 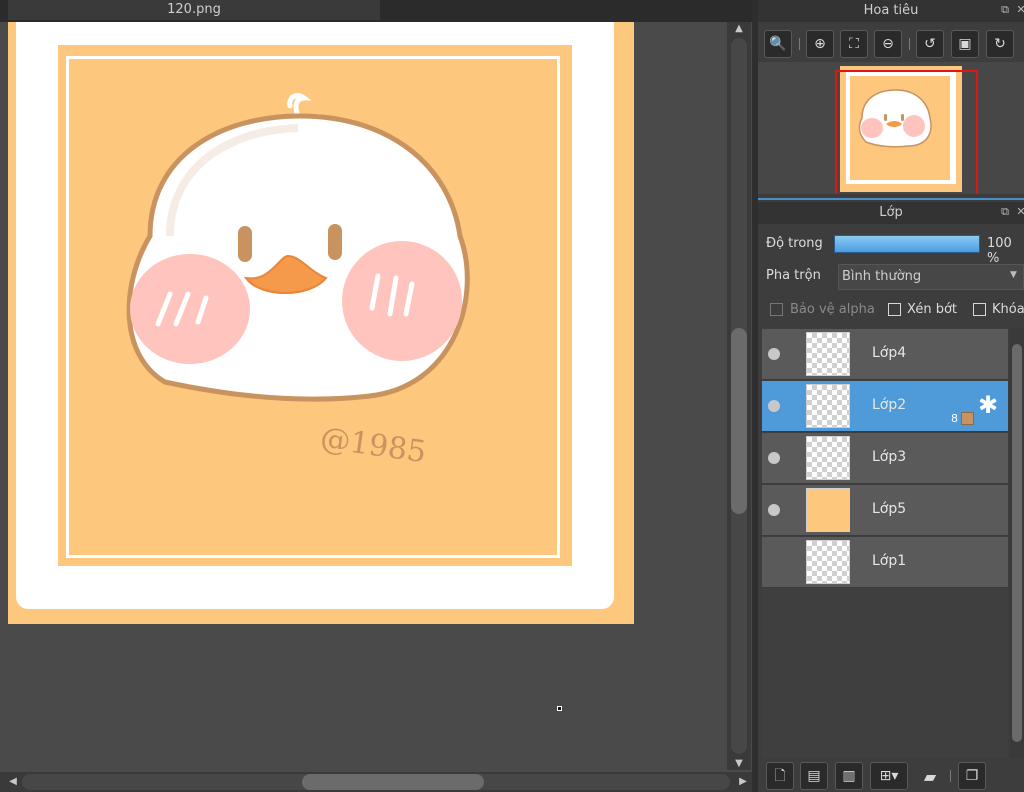 What do you see at coordinates (194, 11) in the screenshot?
I see `document-tab: 120.png` at bounding box center [194, 11].